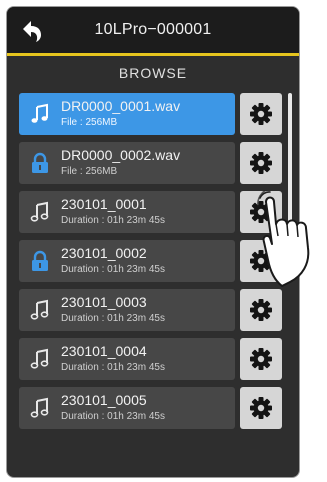  I want to click on file-row-1: DR0000_0001.wav File : 256MB, so click(127, 114).